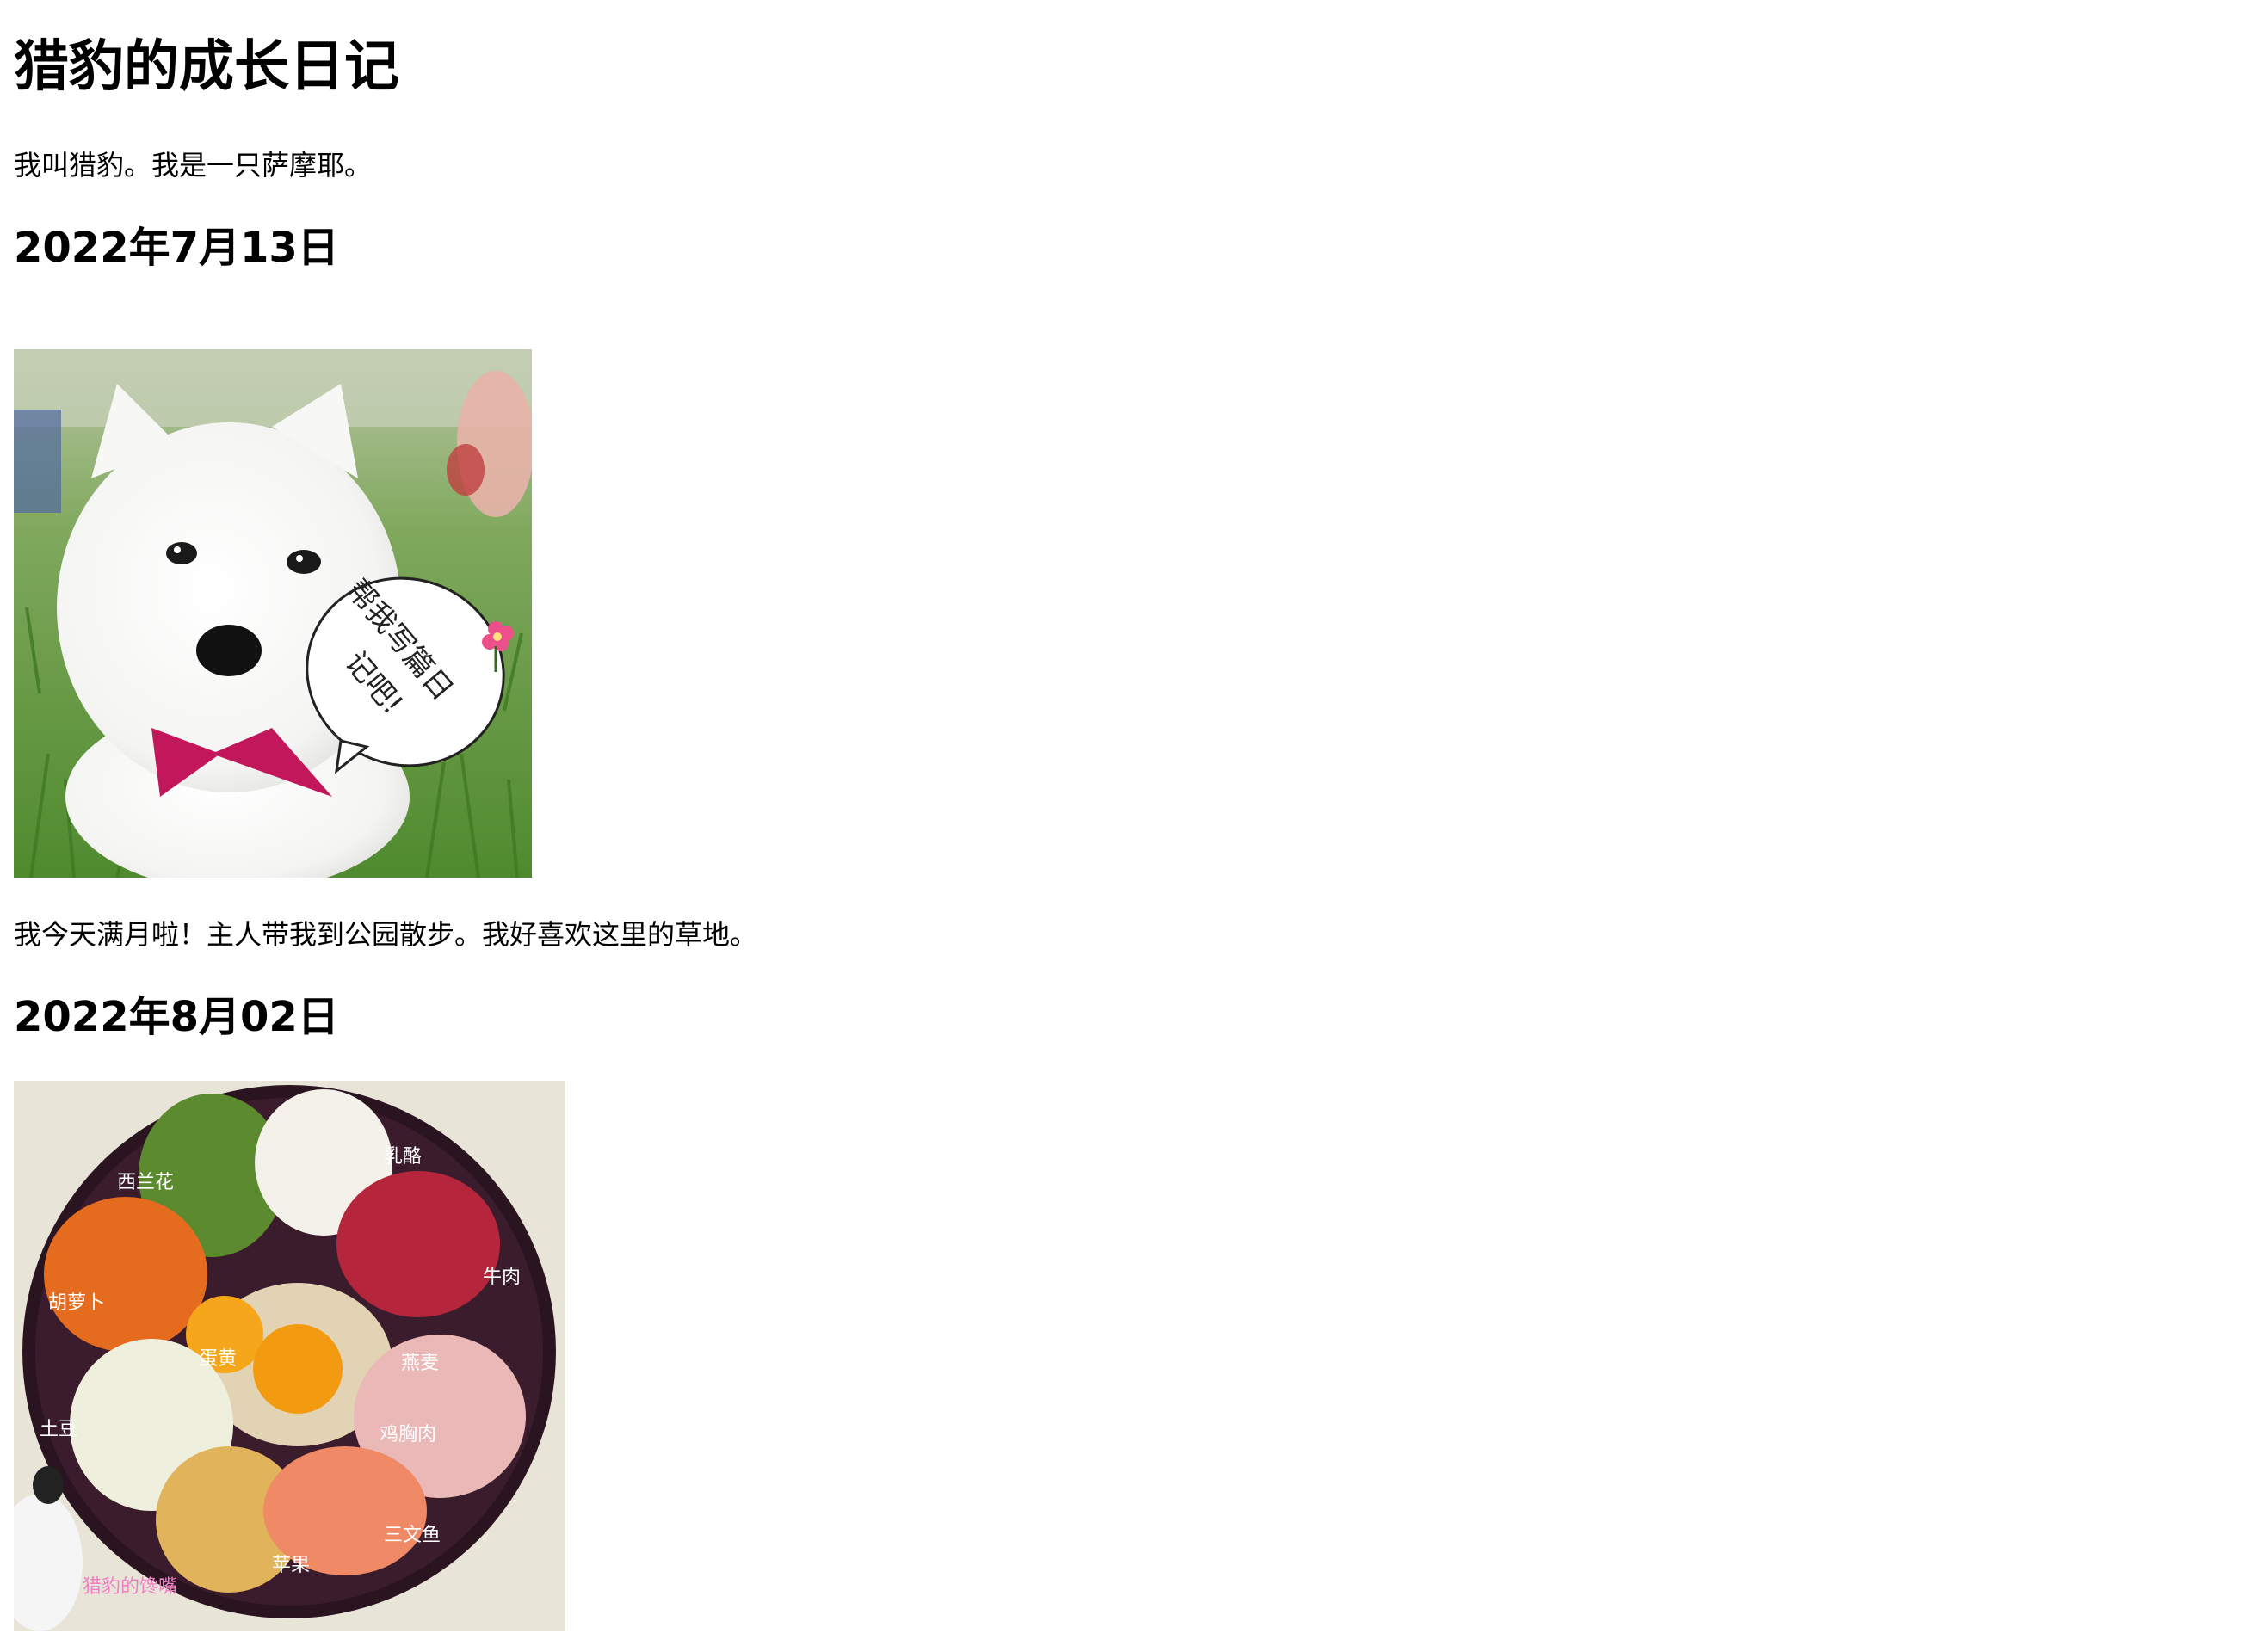 Image resolution: width=2253 pixels, height=1652 pixels. I want to click on beef-pile, so click(418, 1244).